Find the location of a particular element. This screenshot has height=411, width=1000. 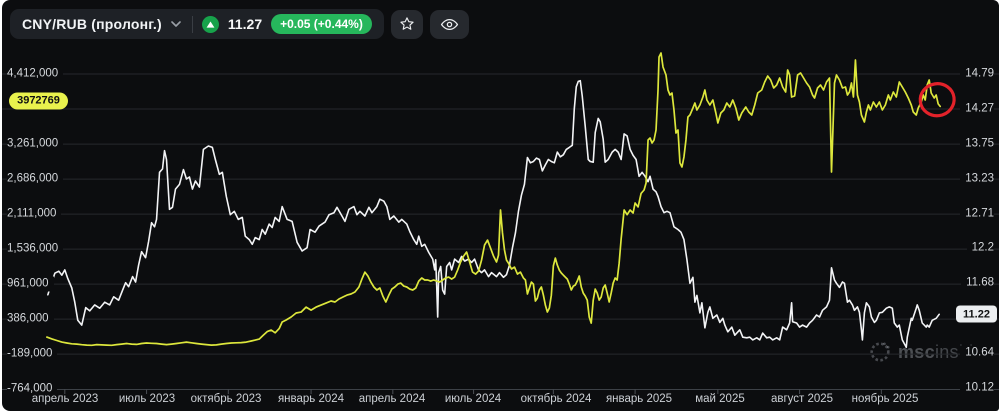

star-button is located at coordinates (406, 24).